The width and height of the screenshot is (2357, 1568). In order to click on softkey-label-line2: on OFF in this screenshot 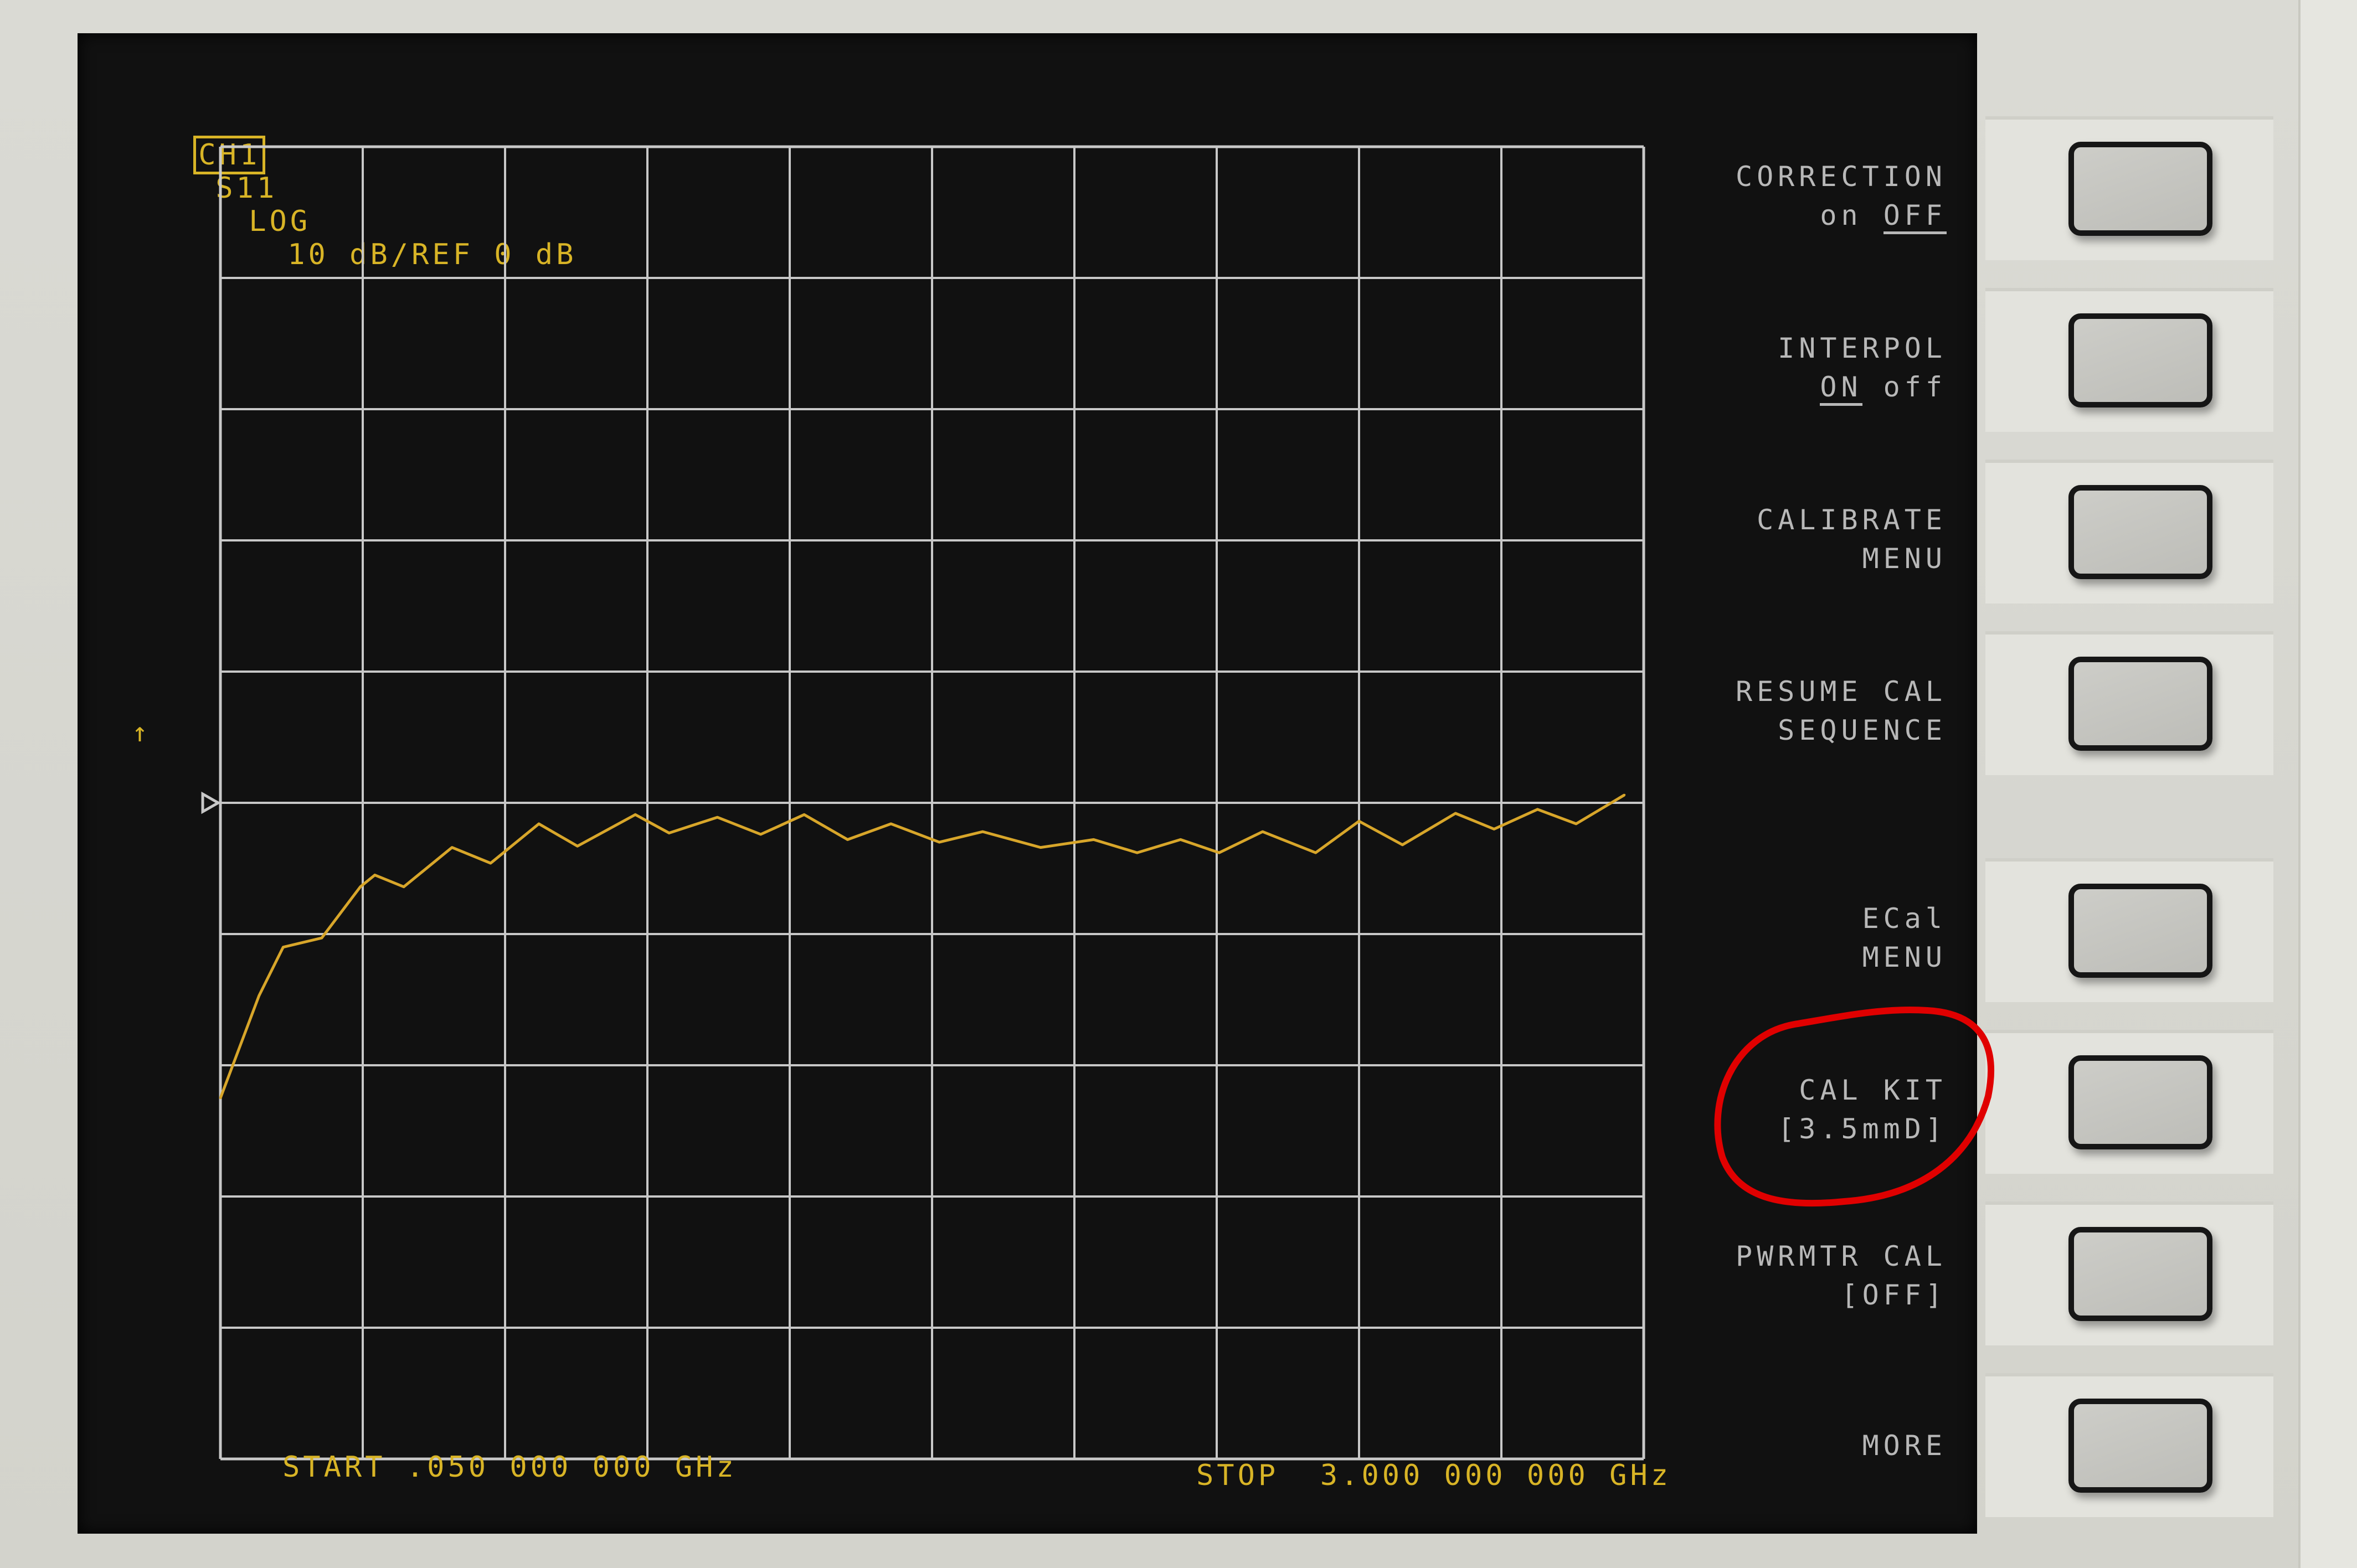, I will do `click(1842, 216)`.